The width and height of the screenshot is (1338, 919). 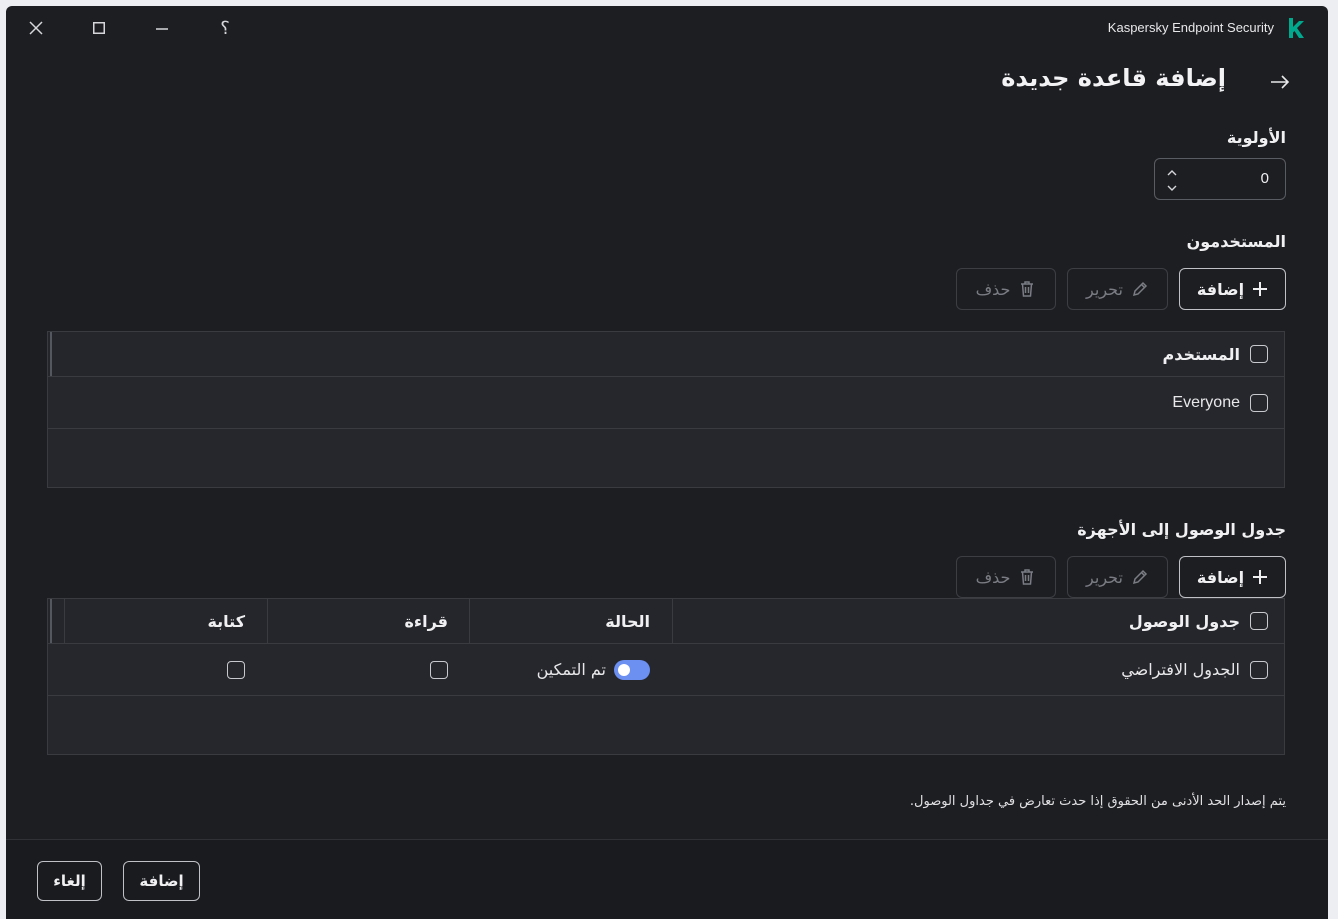 What do you see at coordinates (666, 621) in the screenshot?
I see `schedule-table-header: جدول الوصول الحالة قراءة كتابة` at bounding box center [666, 621].